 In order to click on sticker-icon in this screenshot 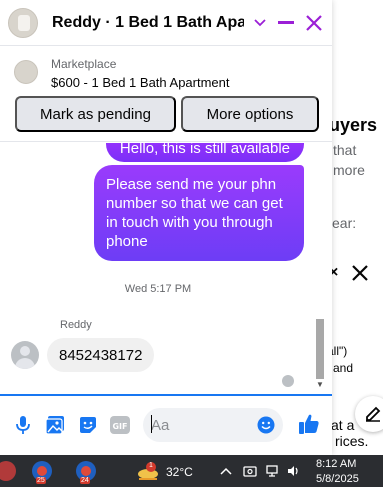, I will do `click(88, 425)`.